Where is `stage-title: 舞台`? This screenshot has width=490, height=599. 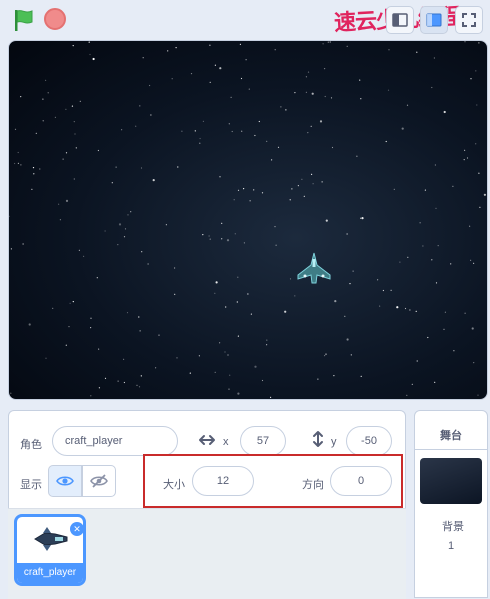
stage-title: 舞台 is located at coordinates (451, 435).